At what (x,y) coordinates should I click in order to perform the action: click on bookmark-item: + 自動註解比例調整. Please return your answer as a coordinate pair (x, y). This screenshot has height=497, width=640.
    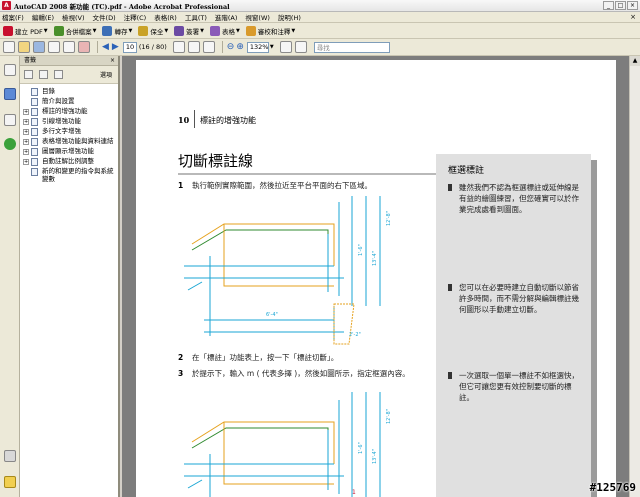
    Looking at the image, I should click on (69, 162).